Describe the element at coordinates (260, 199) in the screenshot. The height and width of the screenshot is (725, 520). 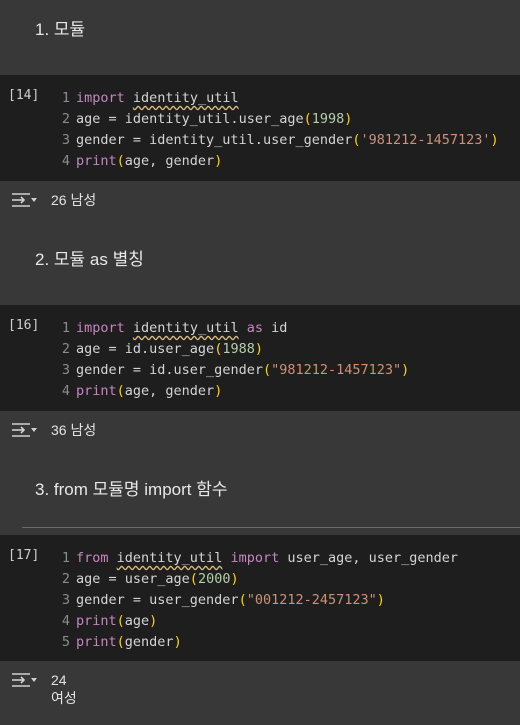
I see `output-area-14: 26 남성` at that location.